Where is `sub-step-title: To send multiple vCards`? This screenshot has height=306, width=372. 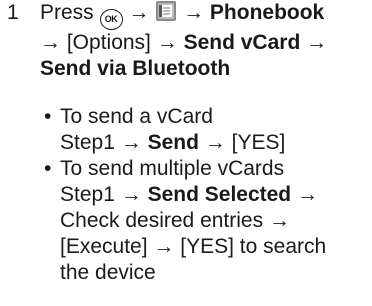
sub-step-title: To send multiple vCards is located at coordinates (172, 168).